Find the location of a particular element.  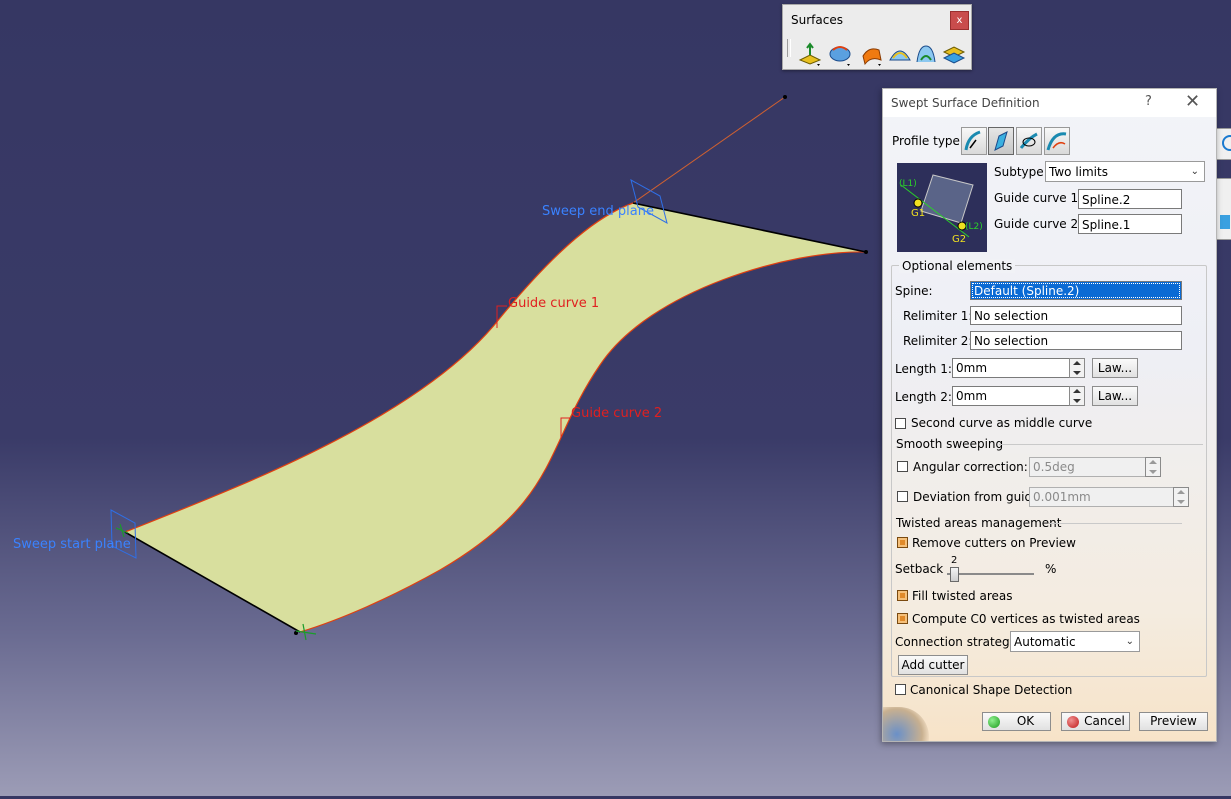

setback-value: 2 is located at coordinates (954, 560).